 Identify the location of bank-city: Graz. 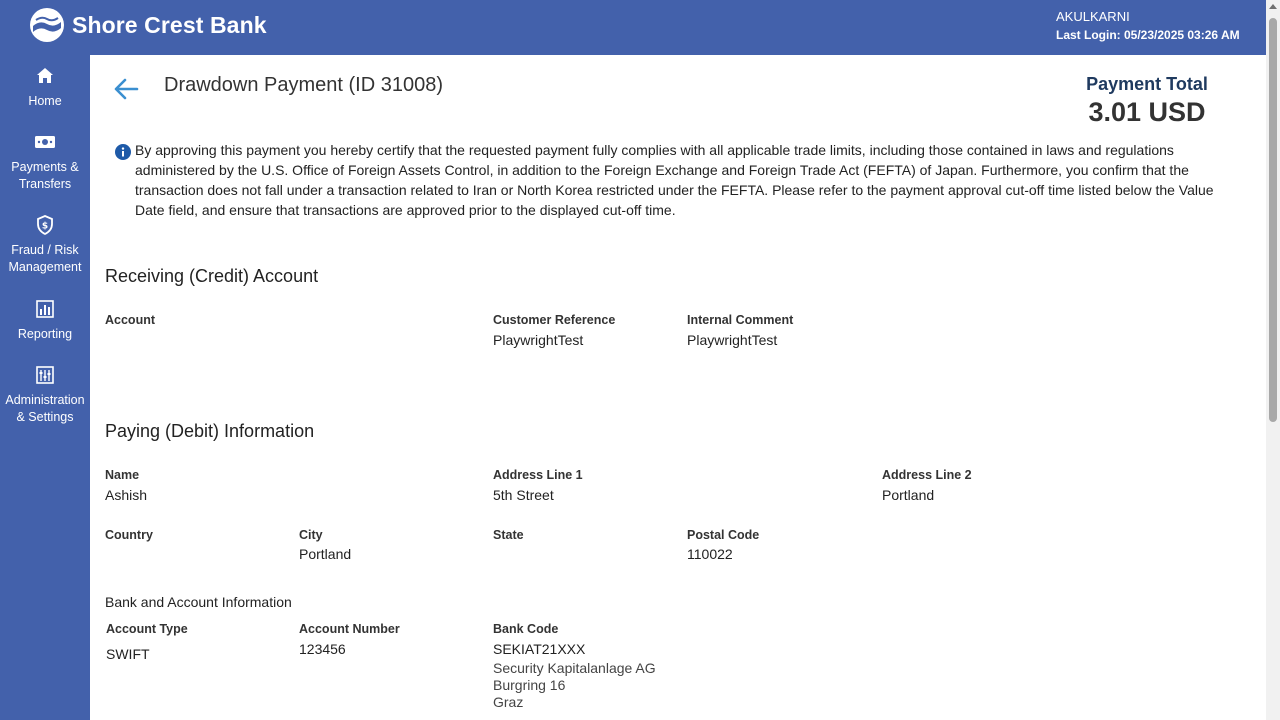
(508, 702).